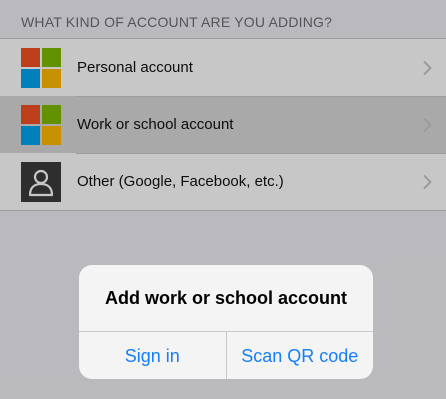 This screenshot has height=399, width=446. Describe the element at coordinates (152, 355) in the screenshot. I see `sign-in-button: Sign in` at that location.